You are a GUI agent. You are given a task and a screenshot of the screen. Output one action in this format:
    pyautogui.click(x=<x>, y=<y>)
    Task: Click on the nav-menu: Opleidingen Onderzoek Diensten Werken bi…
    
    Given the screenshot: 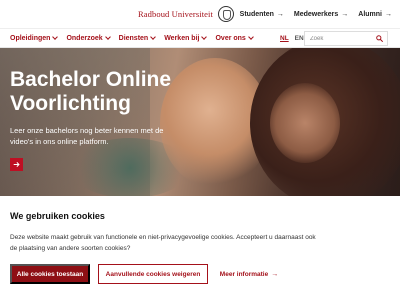 What is the action you would take?
    pyautogui.click(x=132, y=38)
    